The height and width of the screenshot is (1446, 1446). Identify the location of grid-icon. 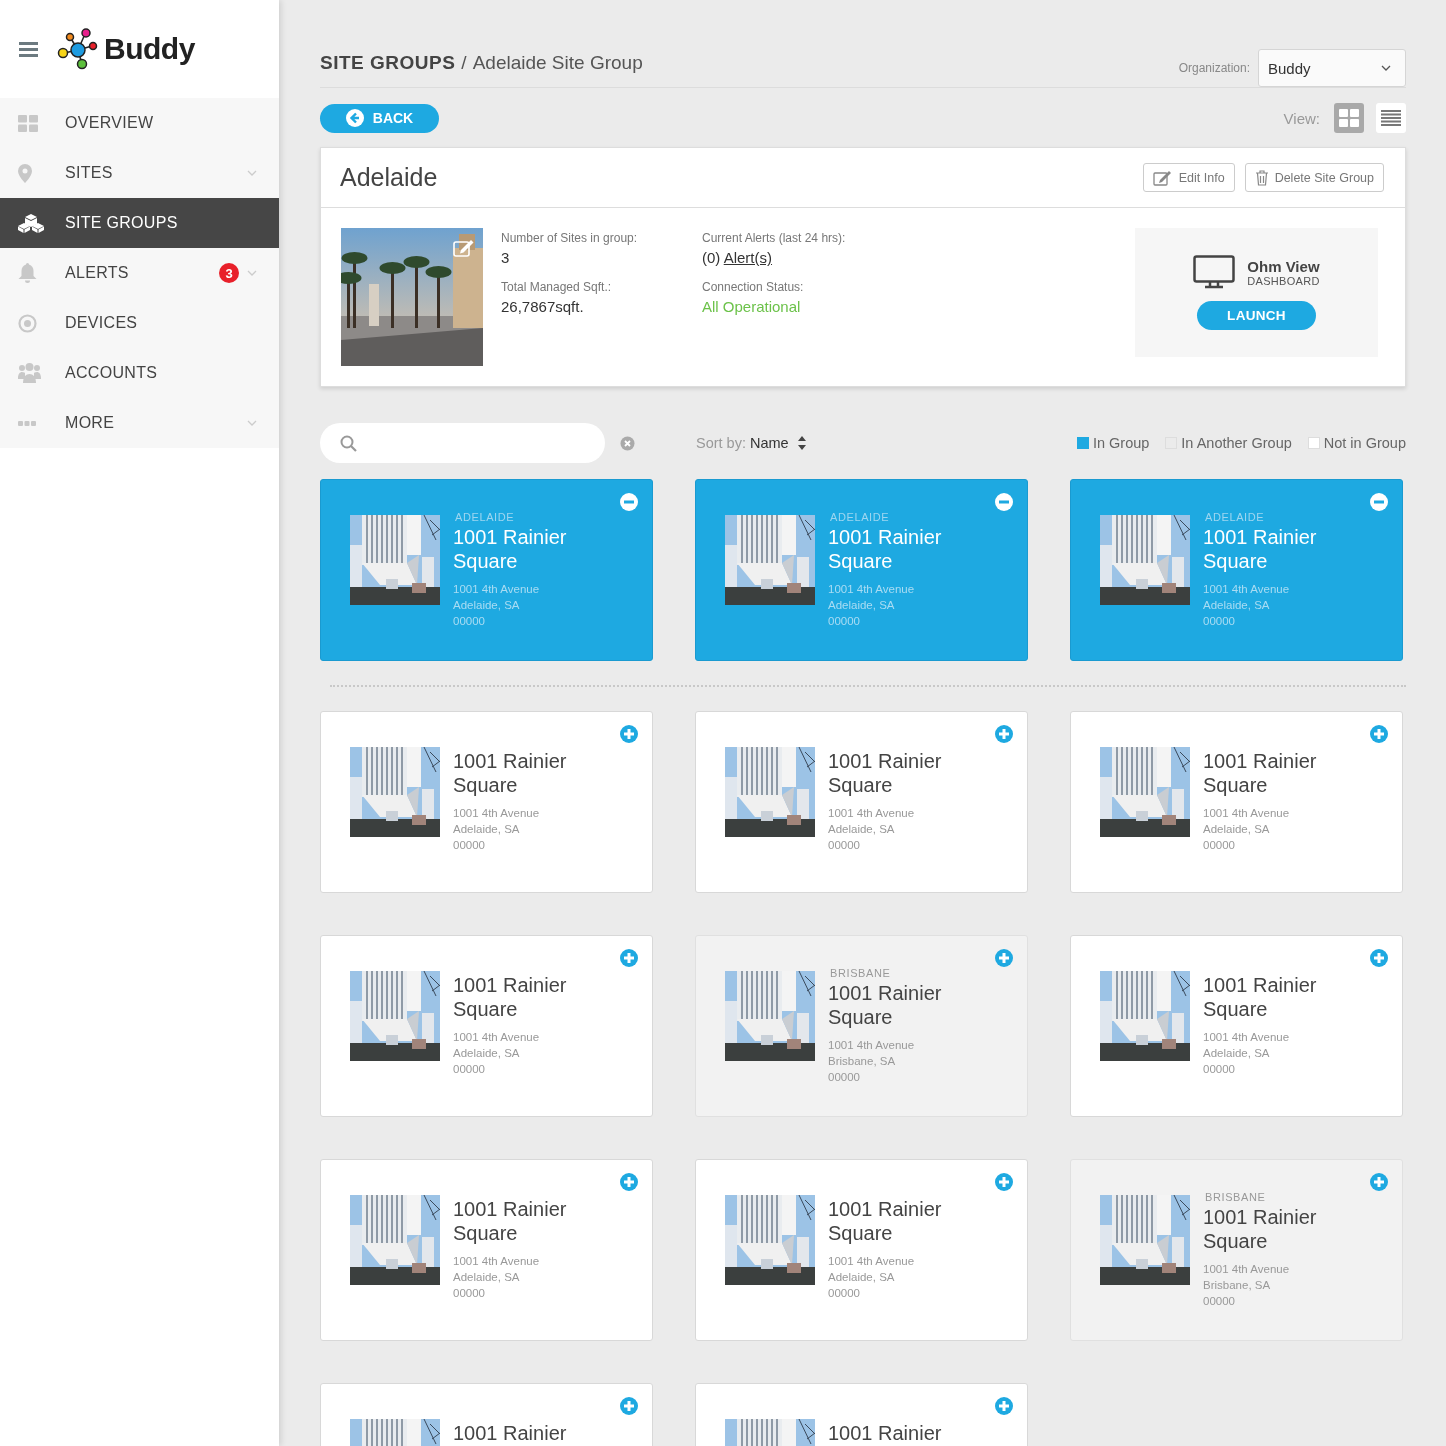
(1349, 118).